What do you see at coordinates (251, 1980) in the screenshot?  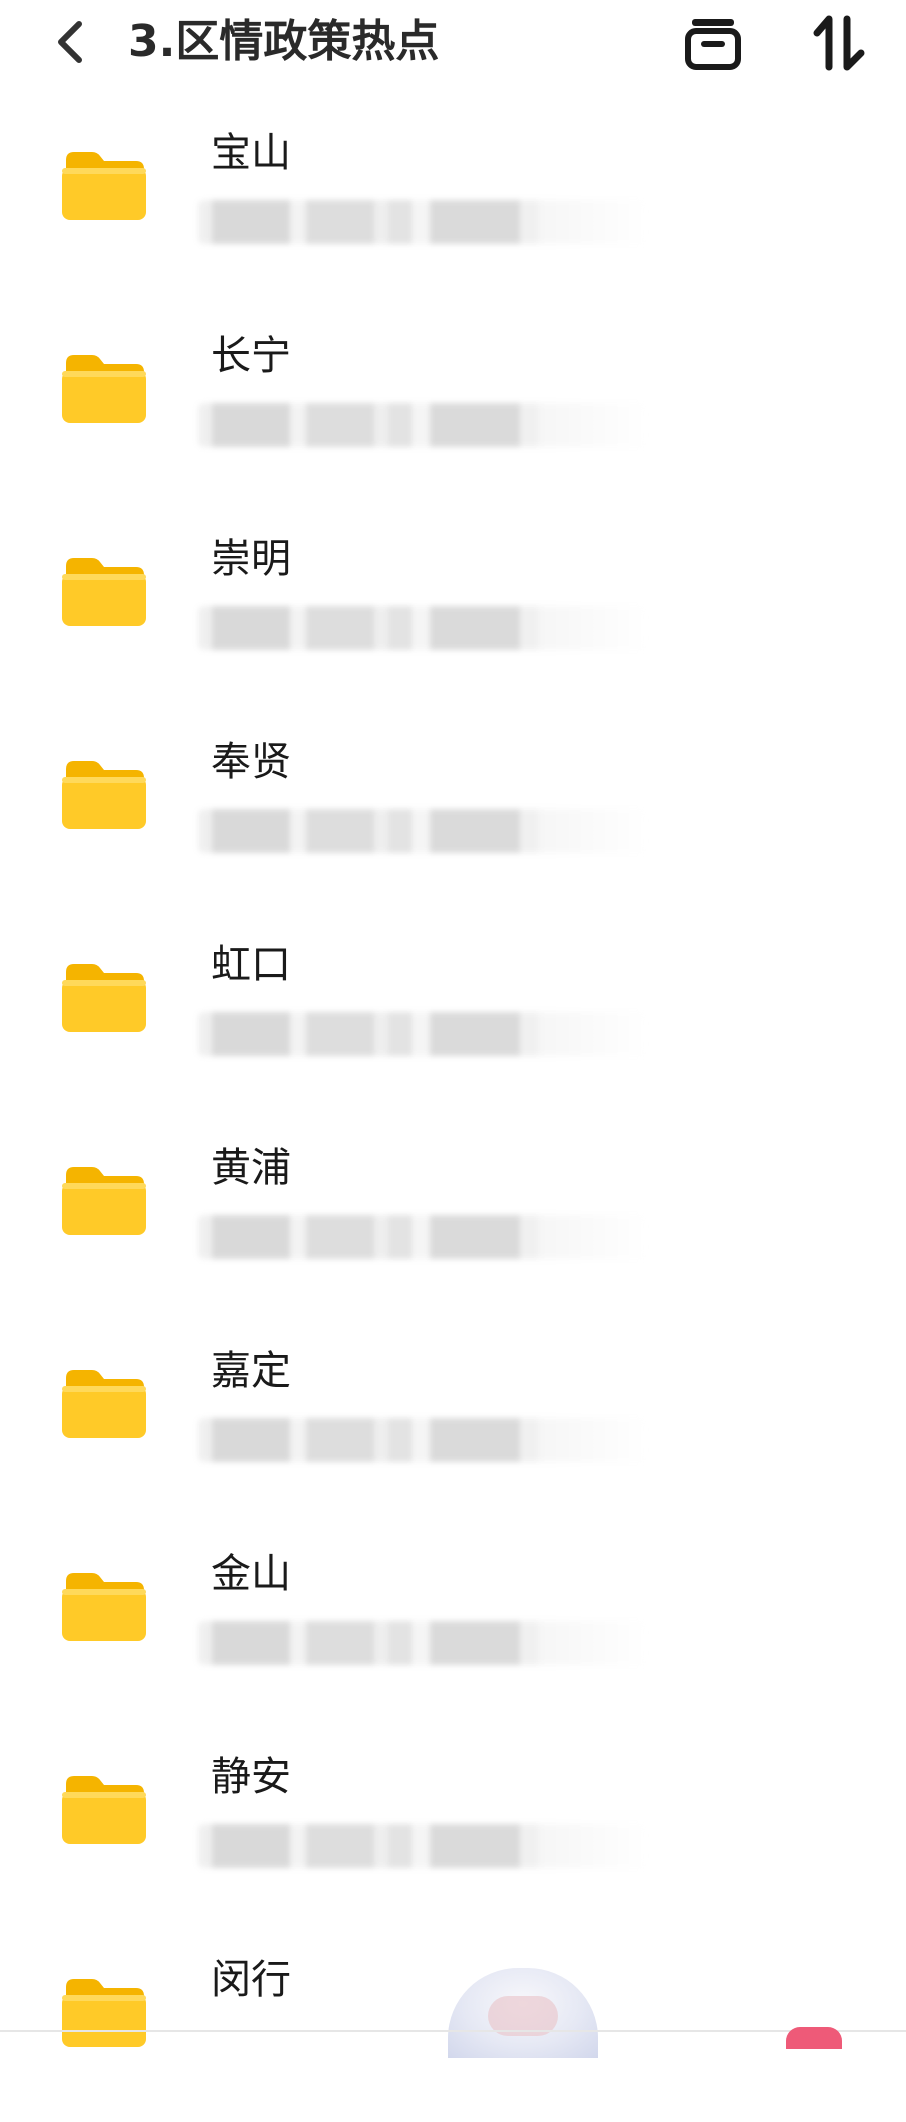 I see `folder-name: 闵行` at bounding box center [251, 1980].